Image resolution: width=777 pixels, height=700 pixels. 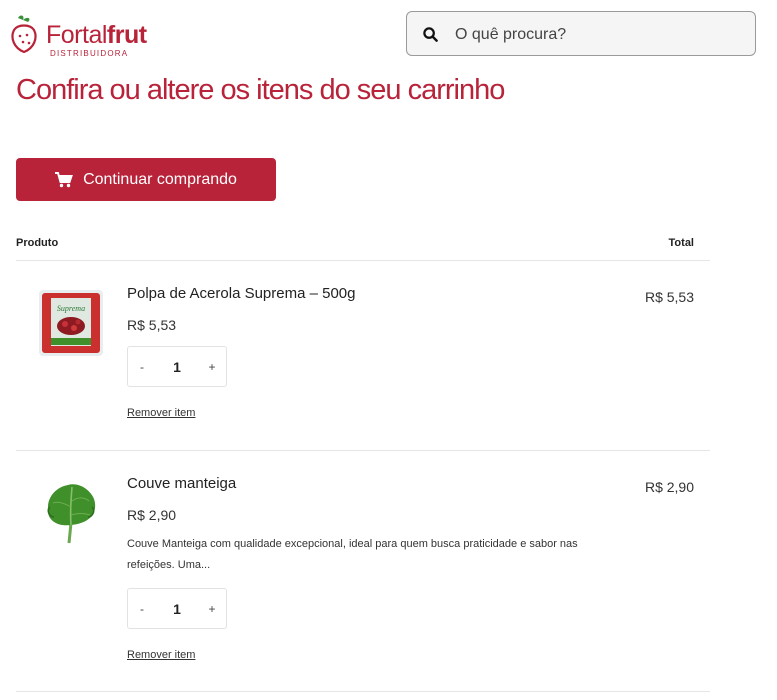 What do you see at coordinates (181, 483) in the screenshot?
I see `product-name: Couve manteiga` at bounding box center [181, 483].